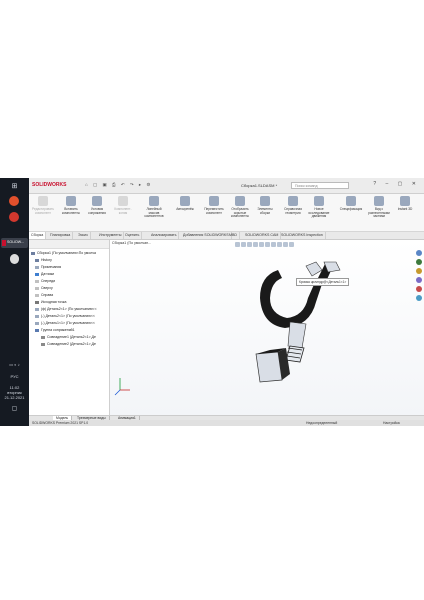  I want to click on ribbon-button-6: Переместить компонент, so click(214, 212).